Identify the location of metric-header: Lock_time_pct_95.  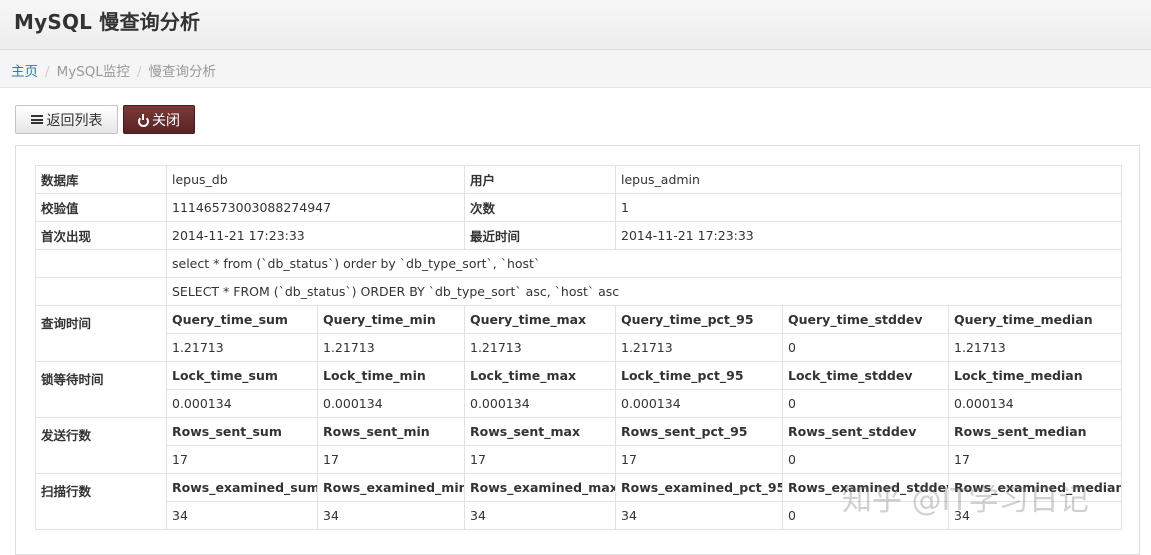
(699, 375).